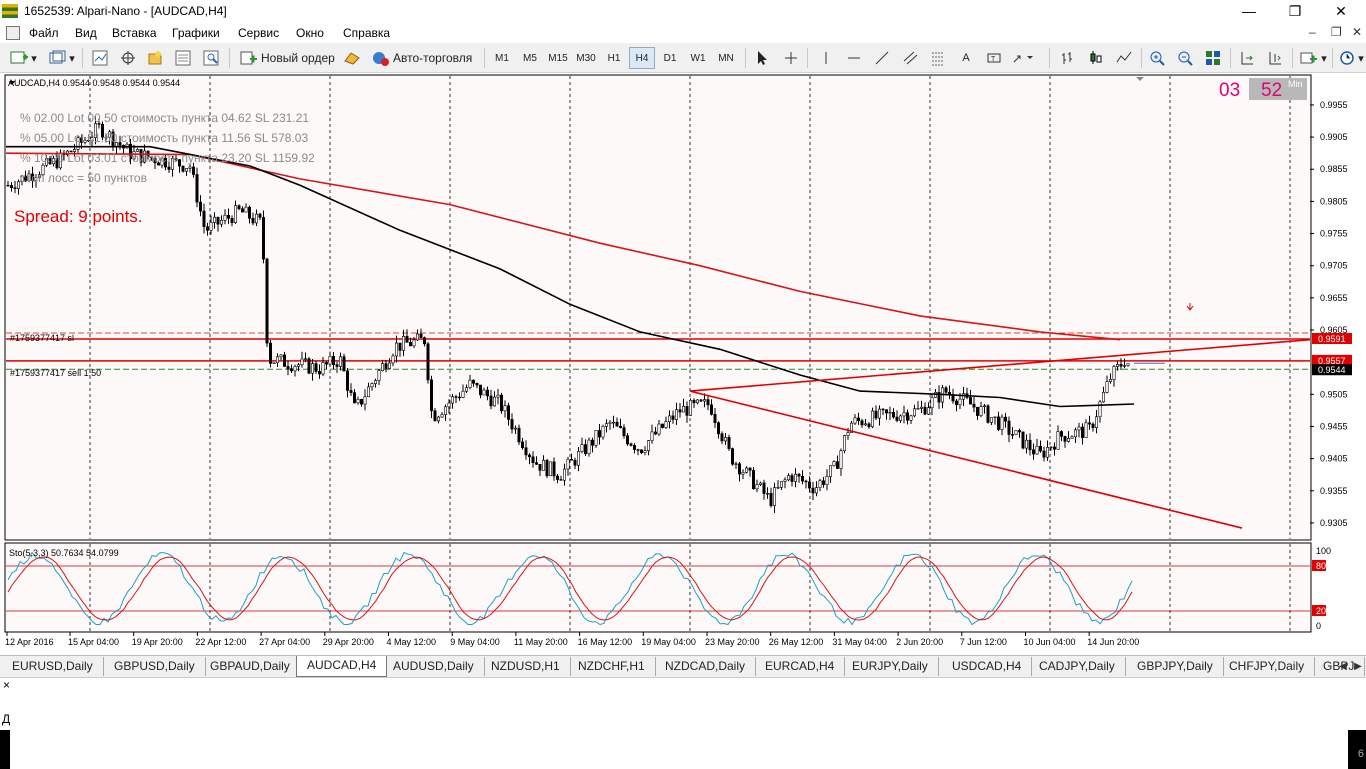  What do you see at coordinates (762, 58) in the screenshot?
I see `cursor-icon` at bounding box center [762, 58].